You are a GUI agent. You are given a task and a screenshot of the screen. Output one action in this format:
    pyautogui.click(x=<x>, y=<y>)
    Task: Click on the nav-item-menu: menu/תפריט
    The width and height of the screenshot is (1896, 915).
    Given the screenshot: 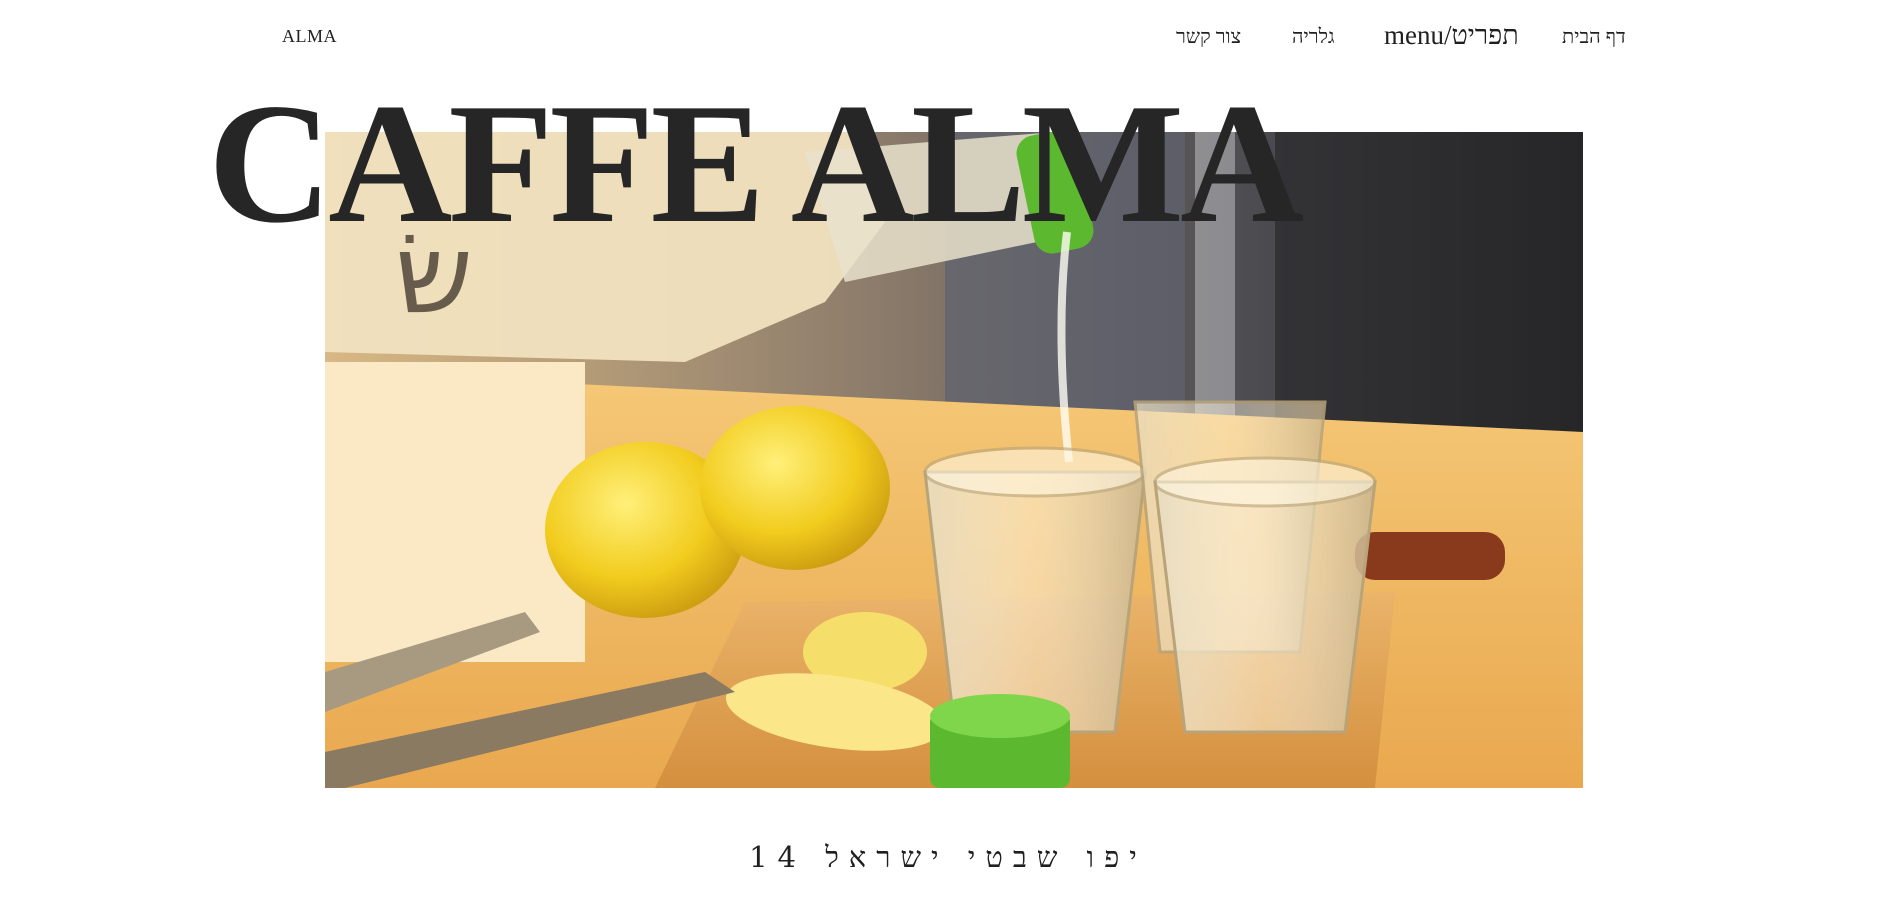 What is the action you would take?
    pyautogui.click(x=1451, y=35)
    